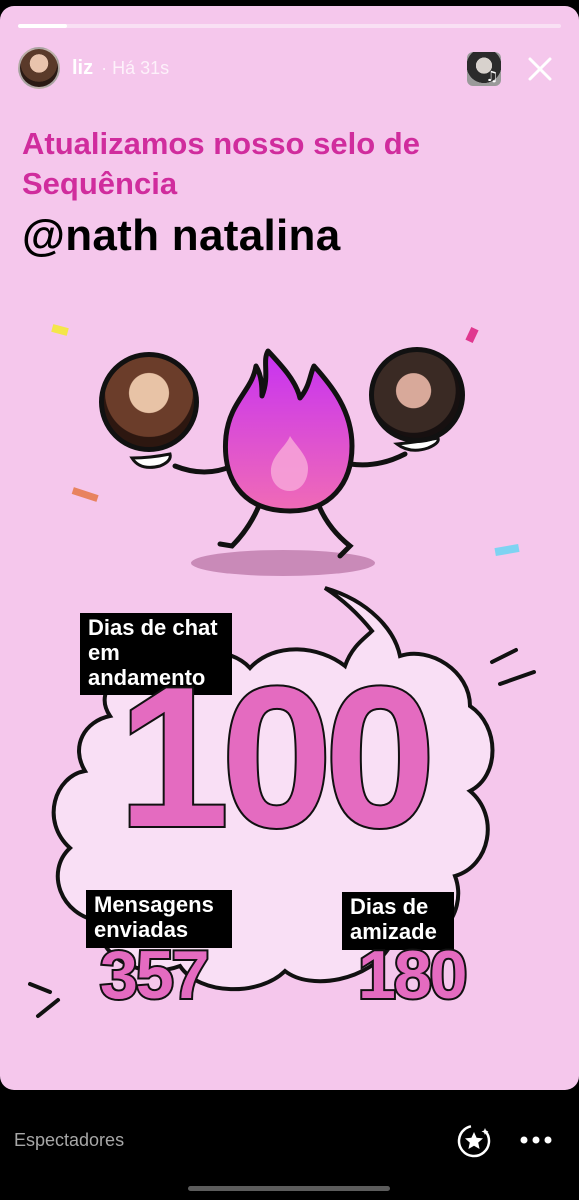 The width and height of the screenshot is (579, 1200). I want to click on avatar, so click(39, 68).